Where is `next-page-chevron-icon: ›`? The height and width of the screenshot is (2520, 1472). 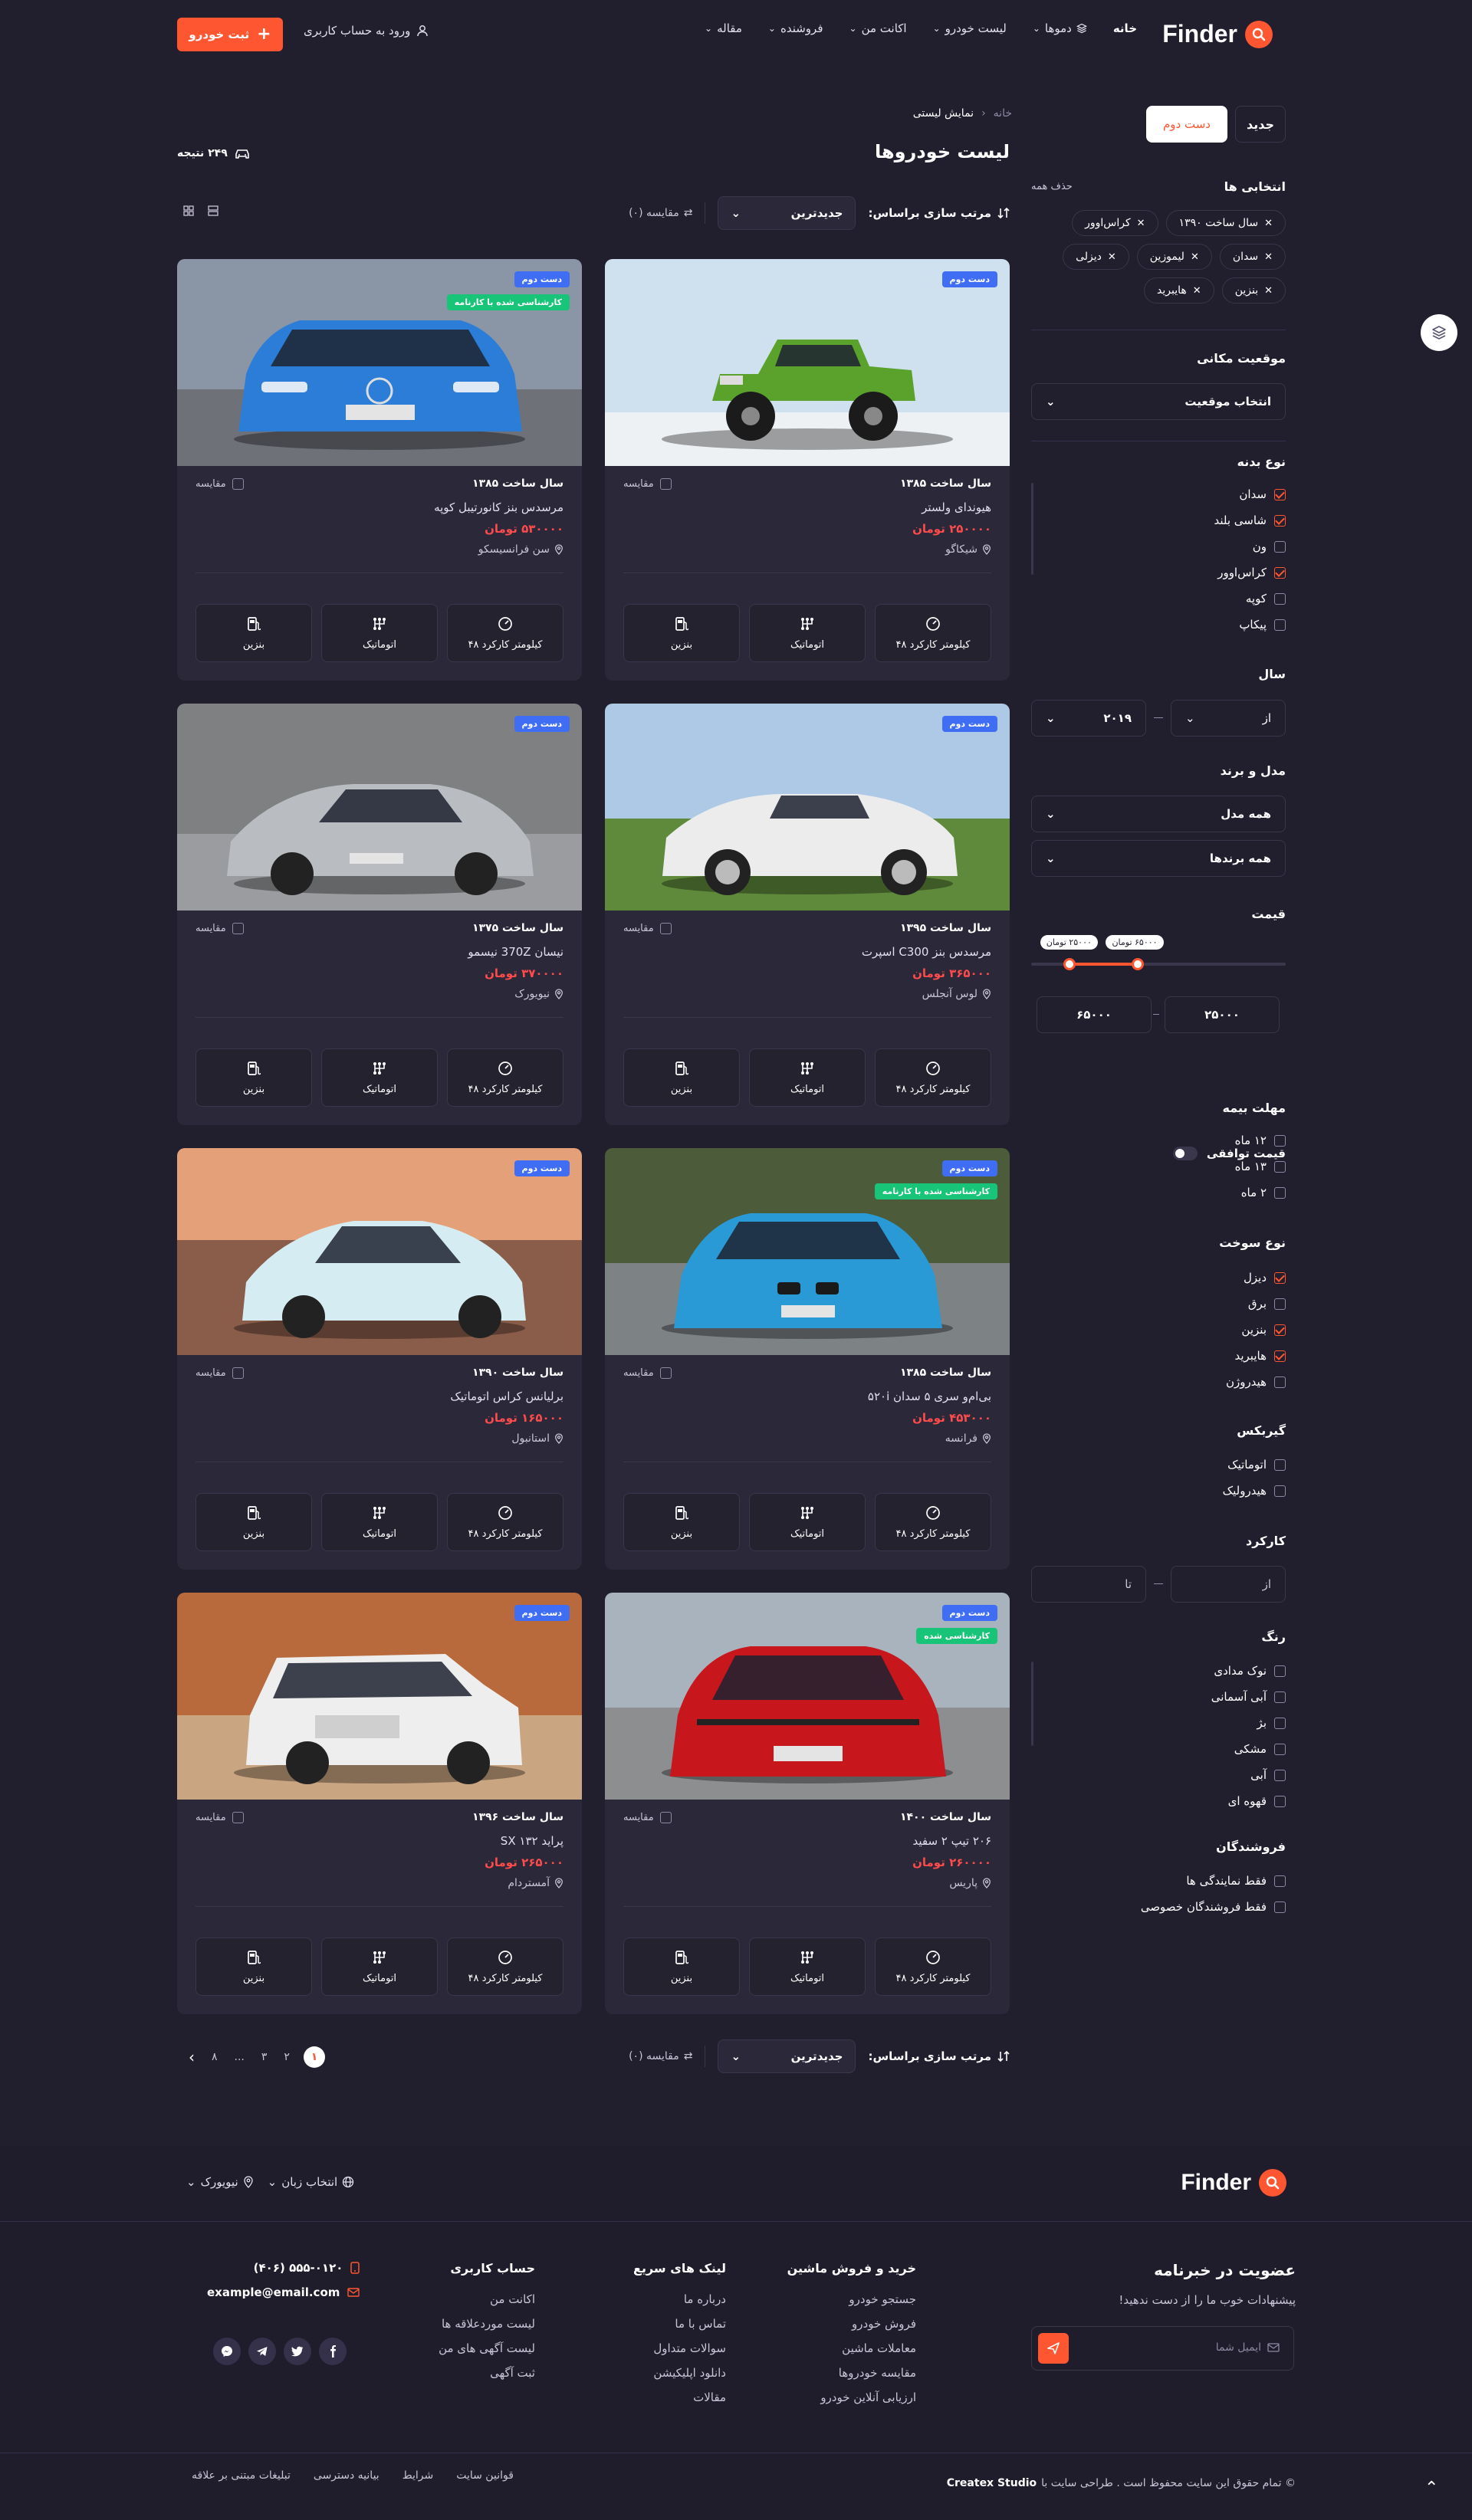 next-page-chevron-icon: › is located at coordinates (192, 2057).